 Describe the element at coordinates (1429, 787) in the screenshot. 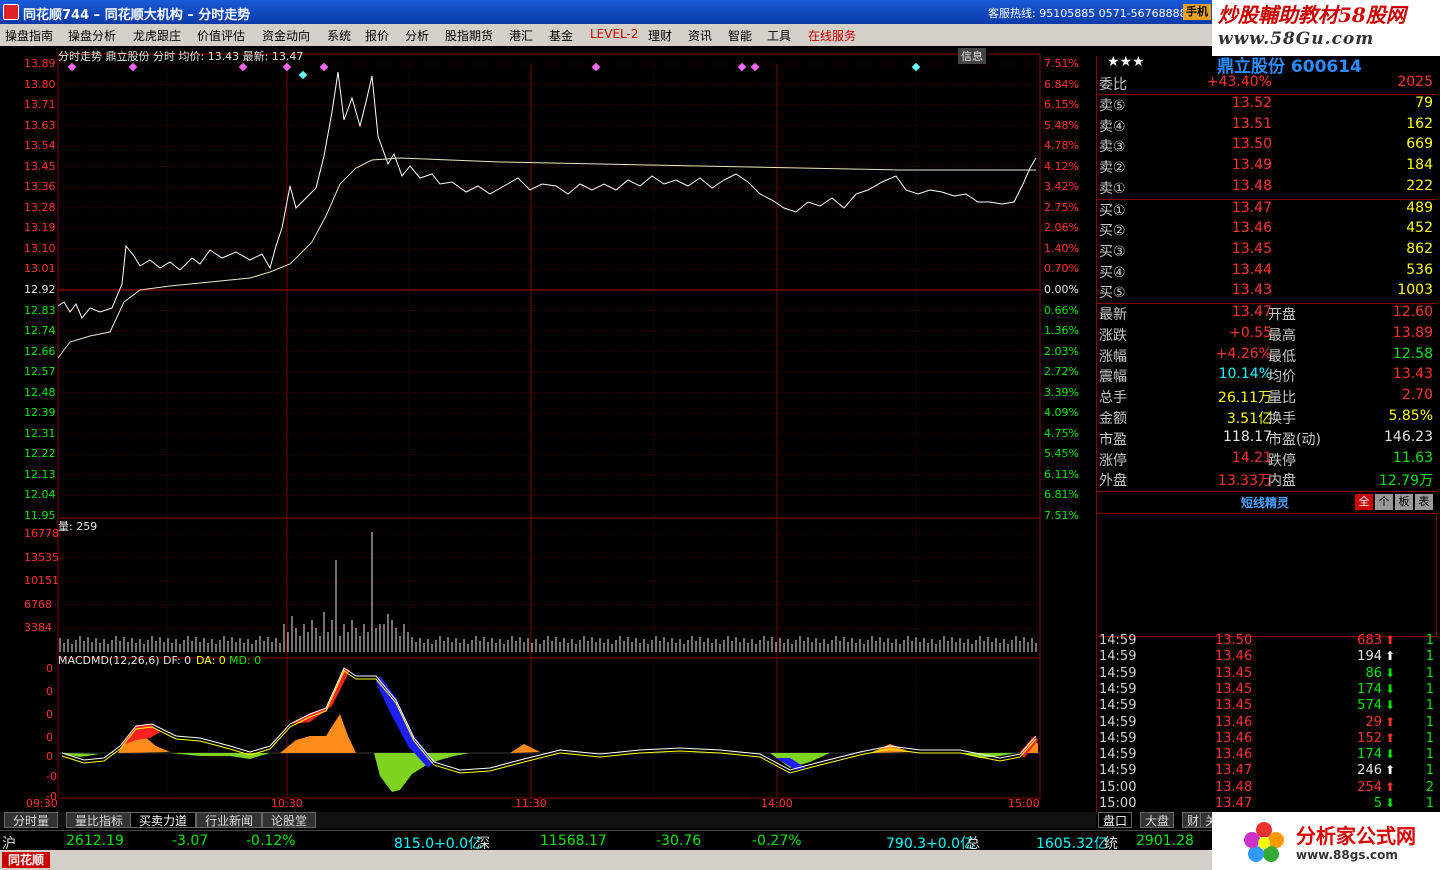

I see `tick-count: 2` at that location.